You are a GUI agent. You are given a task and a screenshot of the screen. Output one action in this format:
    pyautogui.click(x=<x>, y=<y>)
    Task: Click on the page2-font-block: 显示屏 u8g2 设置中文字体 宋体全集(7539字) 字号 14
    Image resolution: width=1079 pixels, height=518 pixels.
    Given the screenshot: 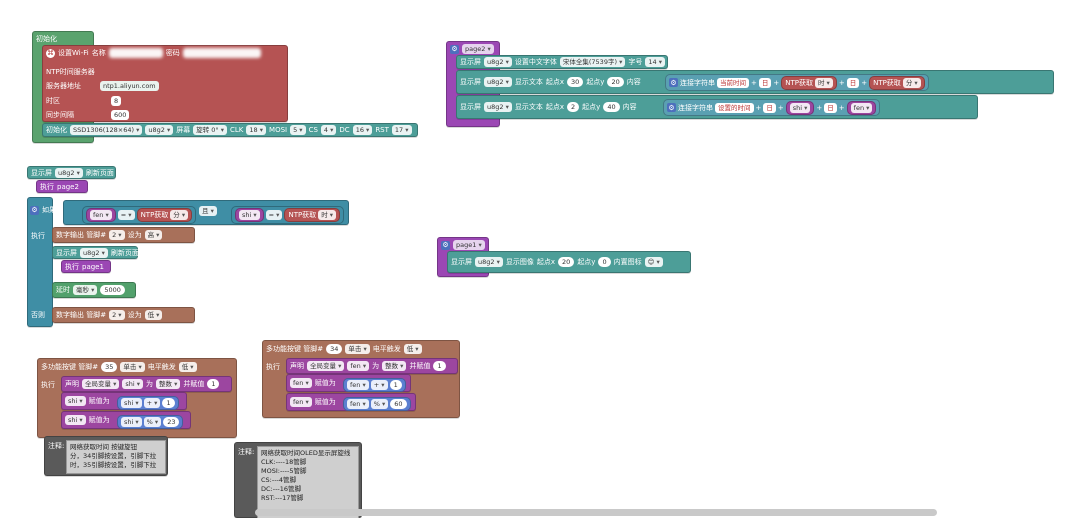 What is the action you would take?
    pyautogui.click(x=562, y=62)
    